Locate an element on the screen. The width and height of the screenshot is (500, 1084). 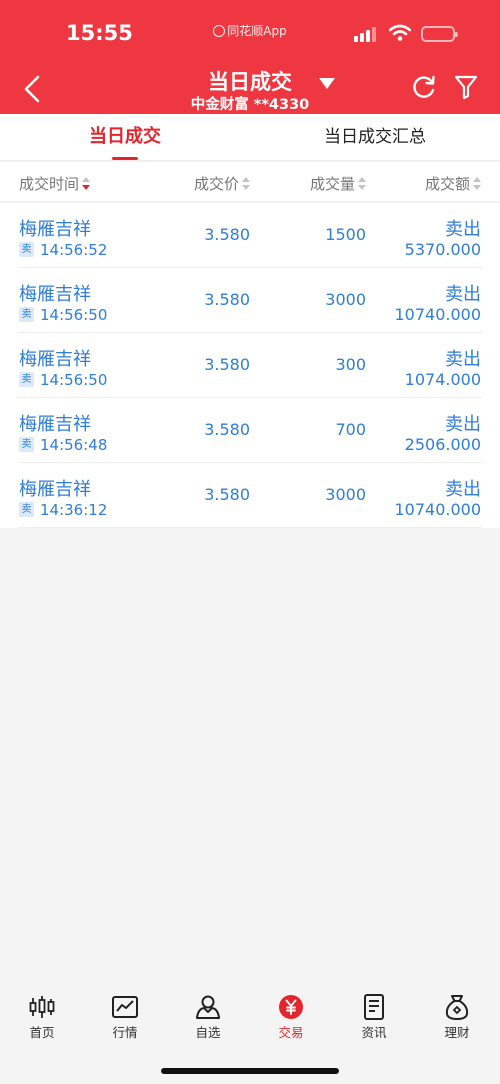
app-icon is located at coordinates (219, 31).